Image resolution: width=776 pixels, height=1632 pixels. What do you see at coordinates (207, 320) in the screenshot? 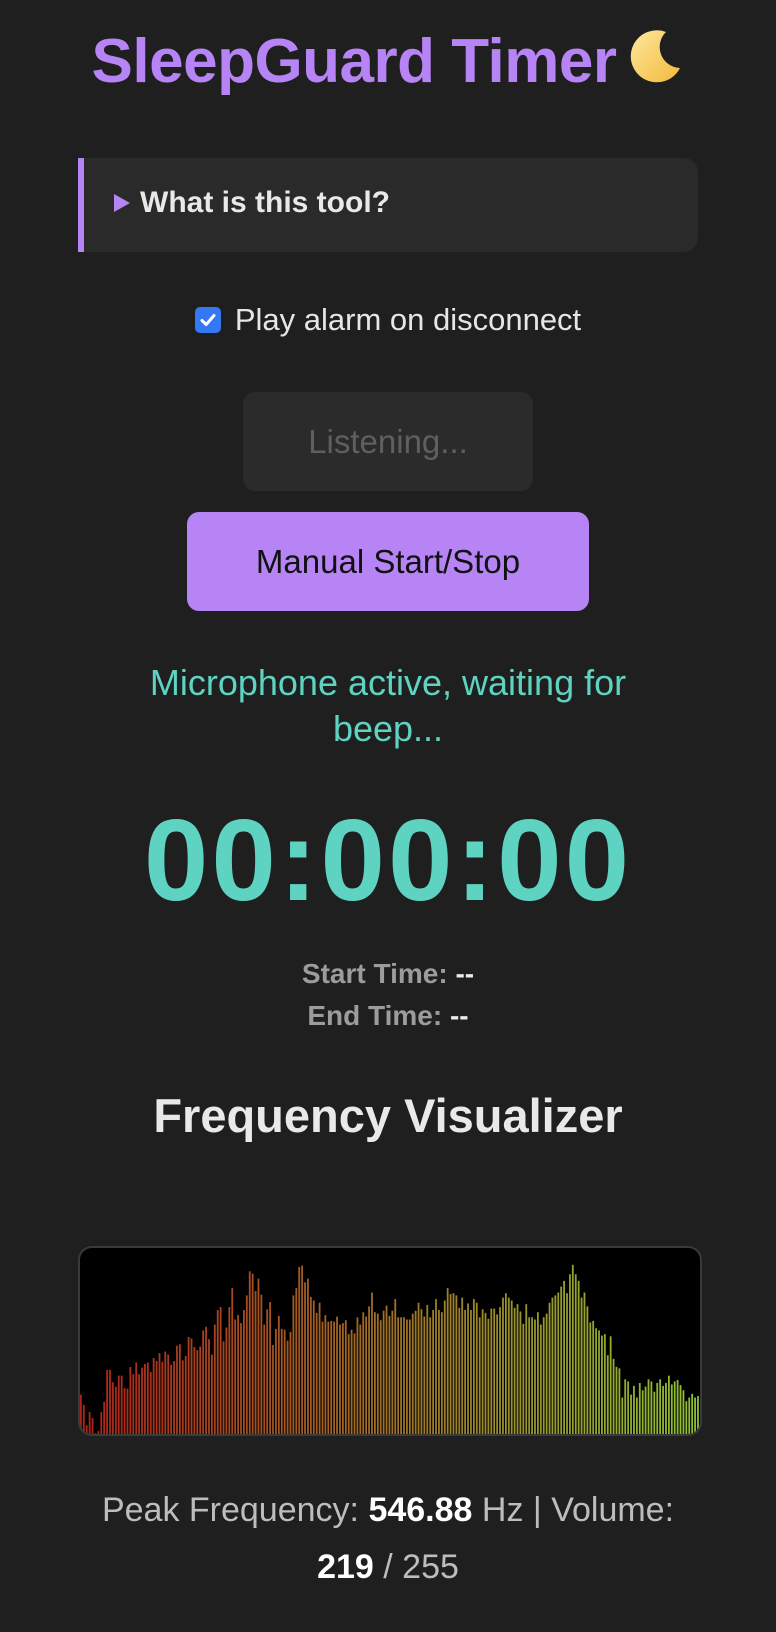
I see `alarm-checkbox` at bounding box center [207, 320].